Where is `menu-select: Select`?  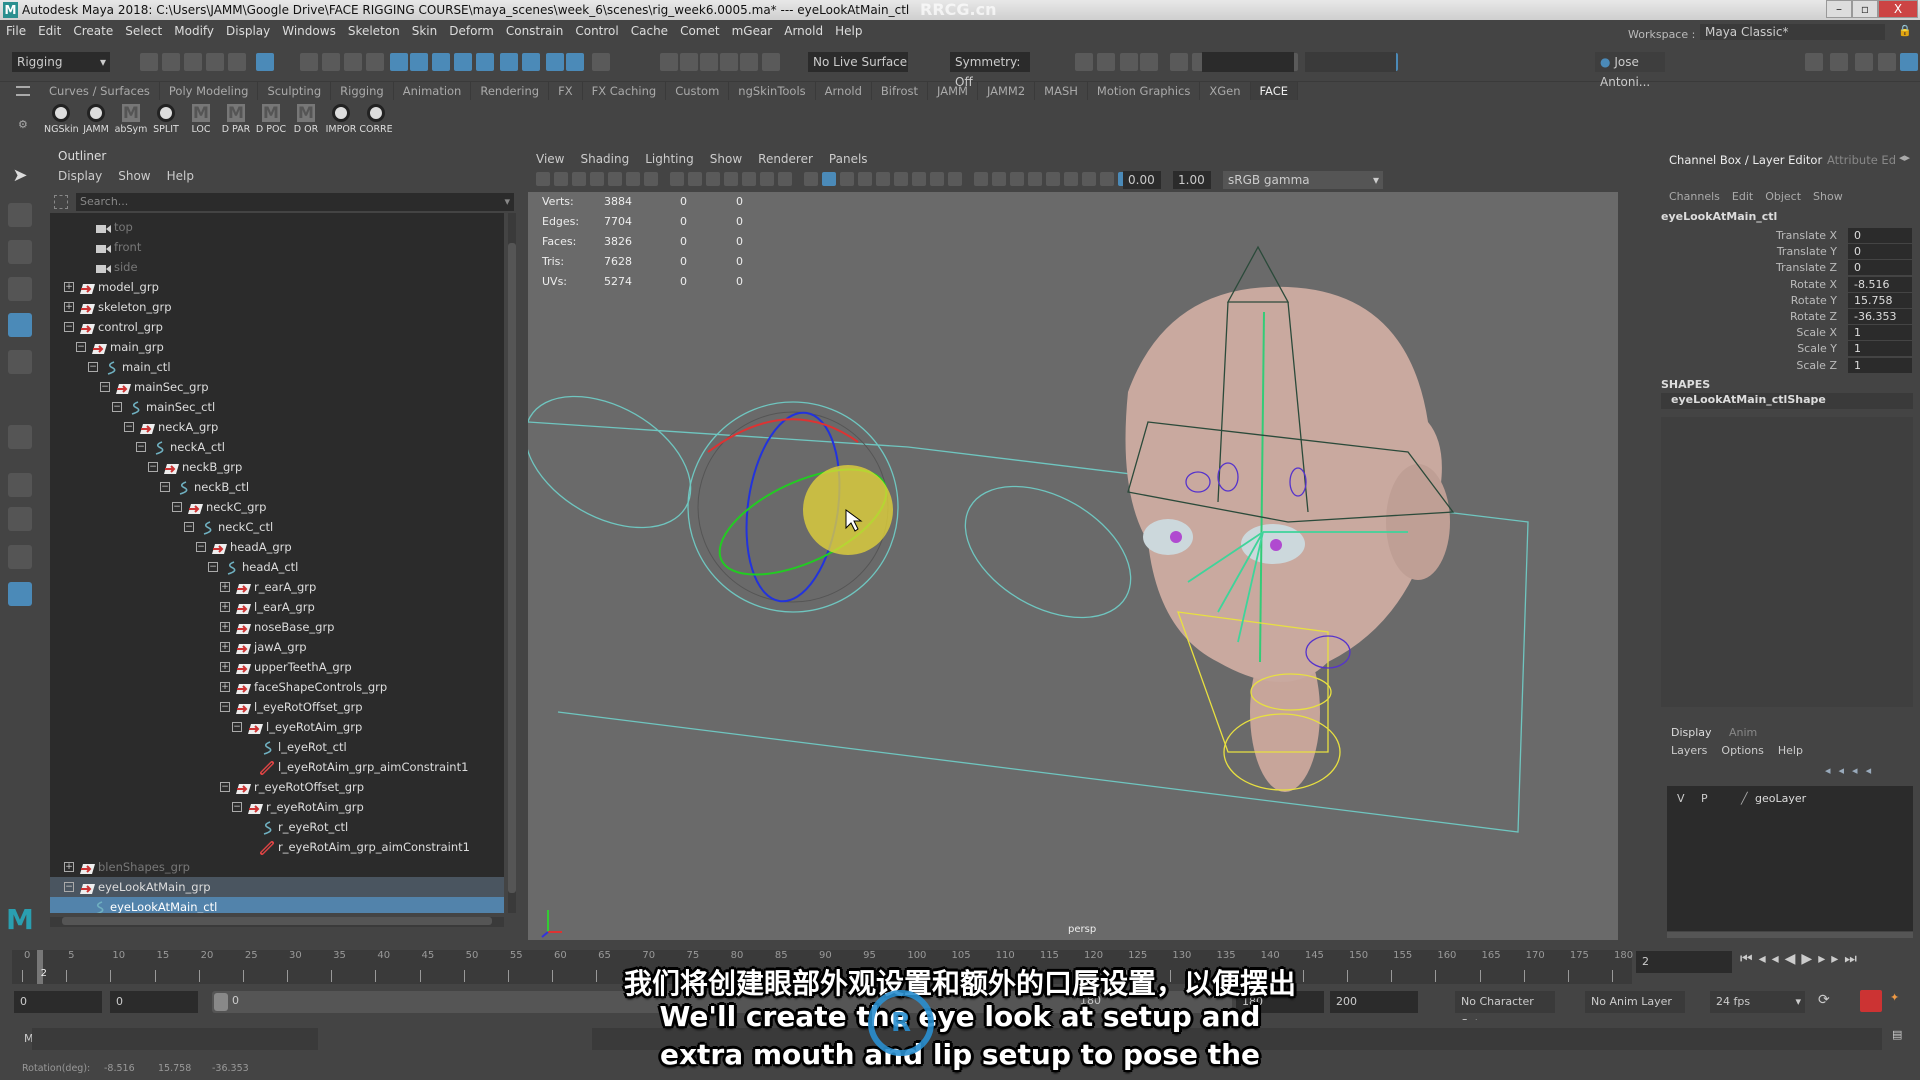
menu-select: Select is located at coordinates (143, 31).